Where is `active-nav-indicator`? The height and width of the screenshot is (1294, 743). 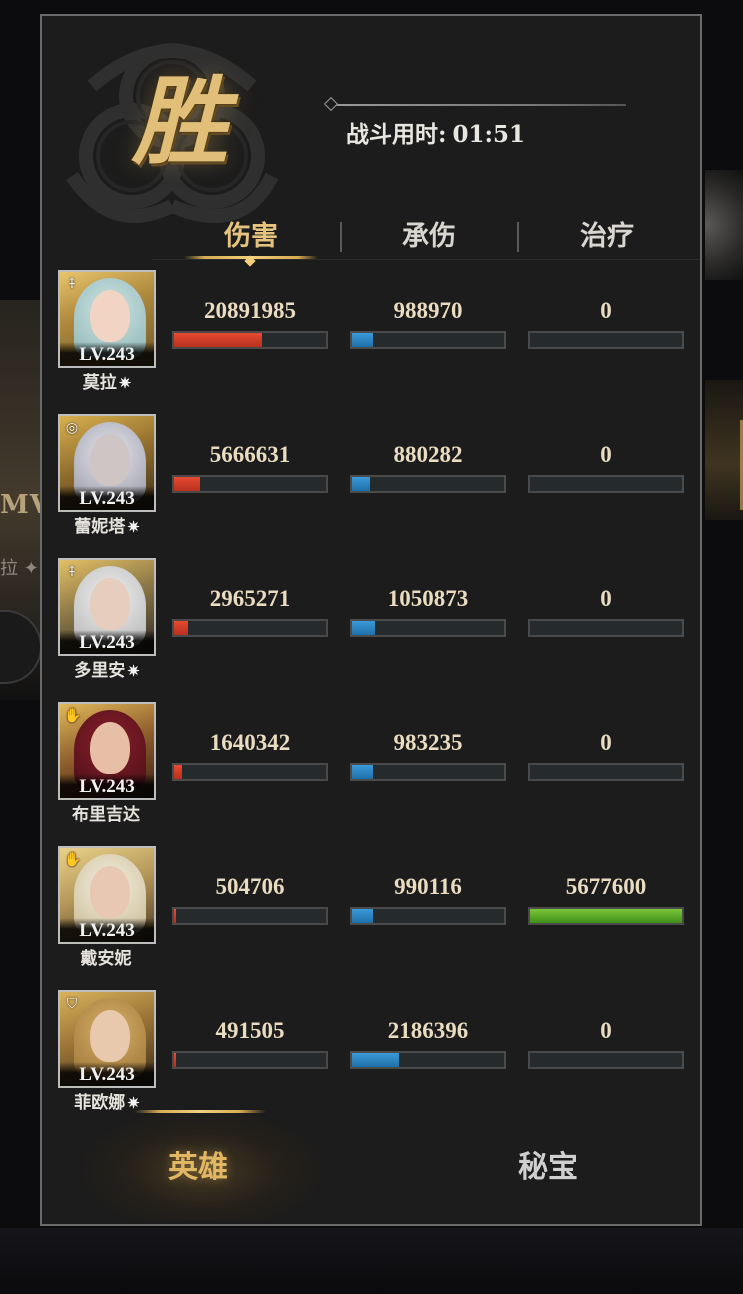
active-nav-indicator is located at coordinates (200, 1111).